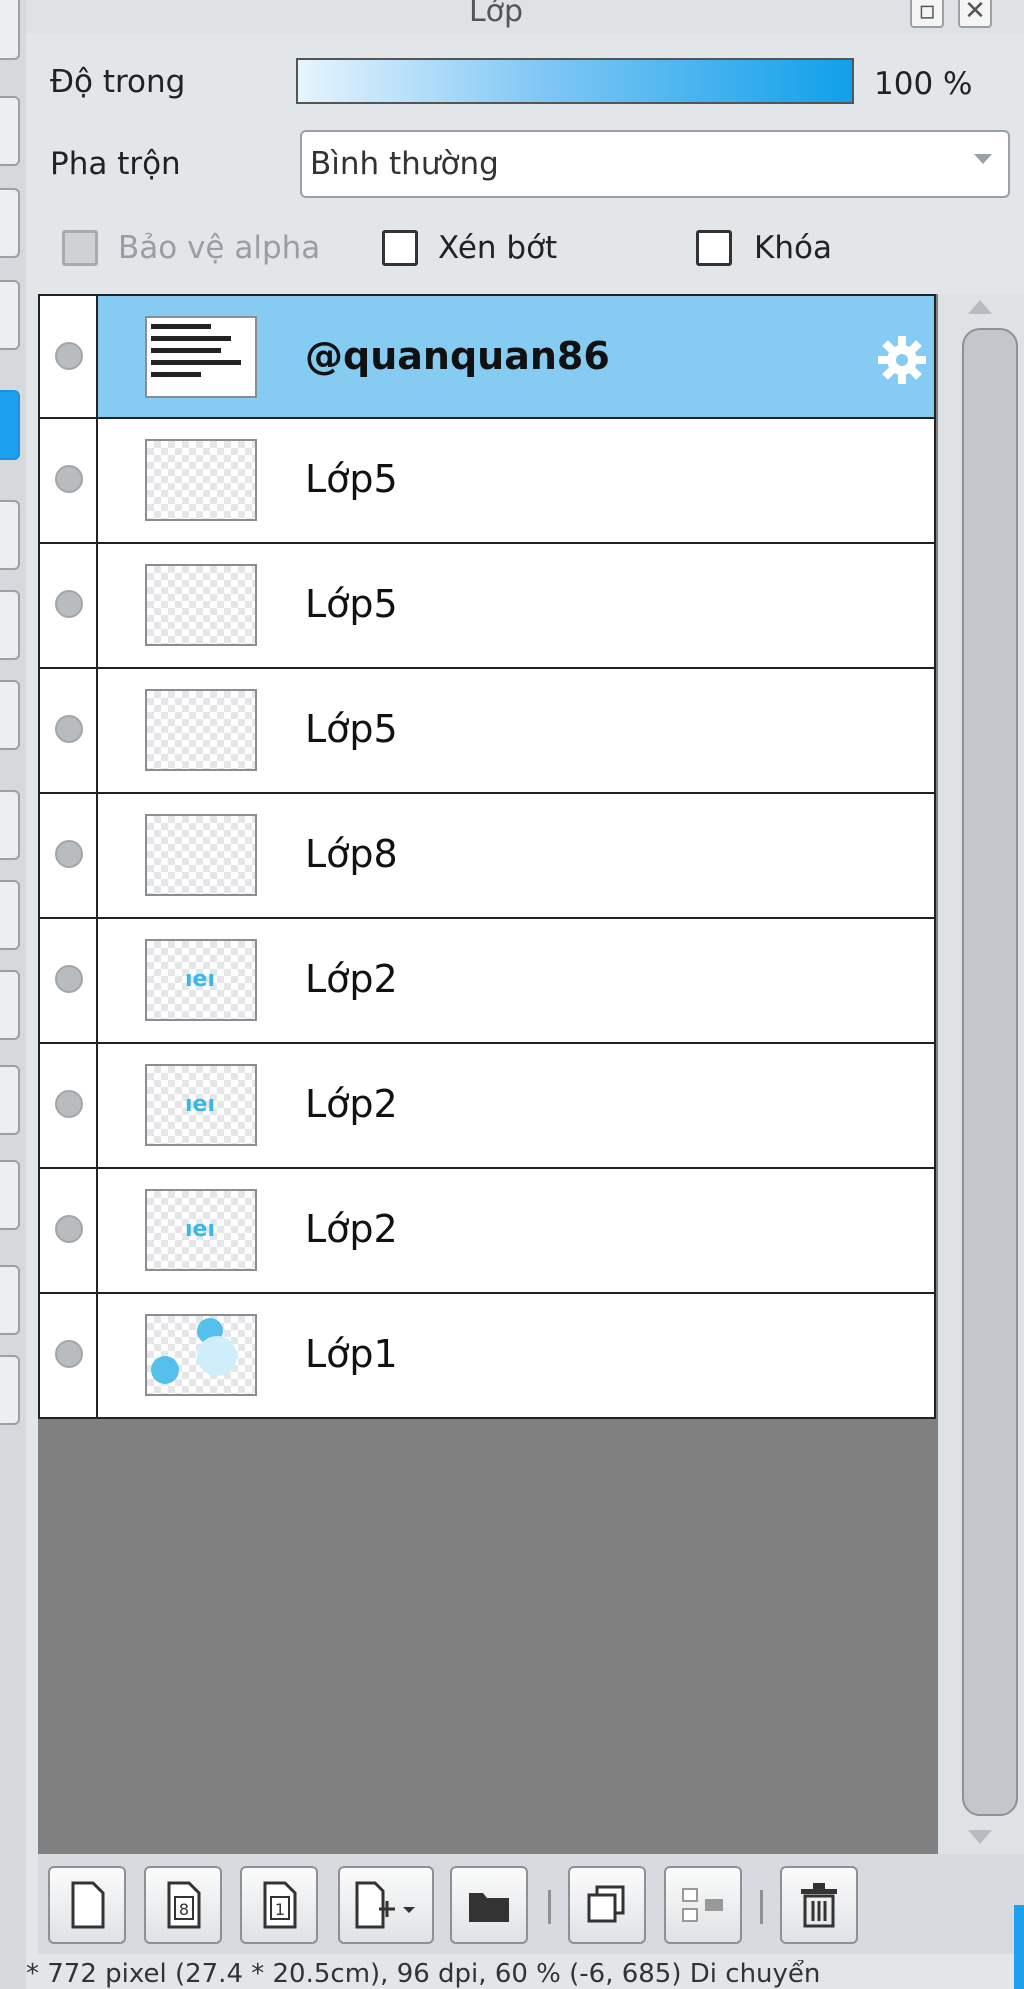  I want to click on scroll-down-icon, so click(980, 1837).